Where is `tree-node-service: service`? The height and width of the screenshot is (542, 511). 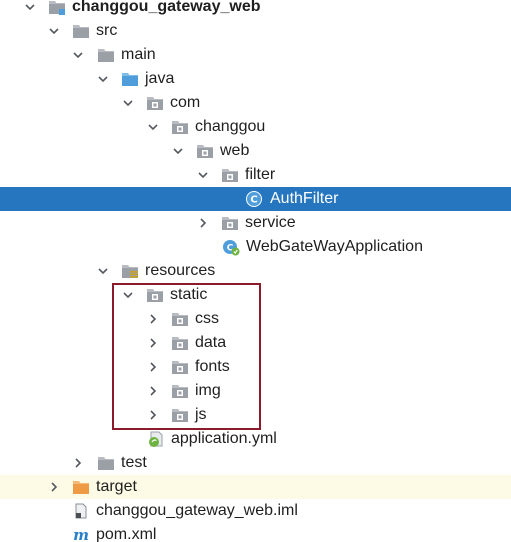 tree-node-service: service is located at coordinates (255, 223).